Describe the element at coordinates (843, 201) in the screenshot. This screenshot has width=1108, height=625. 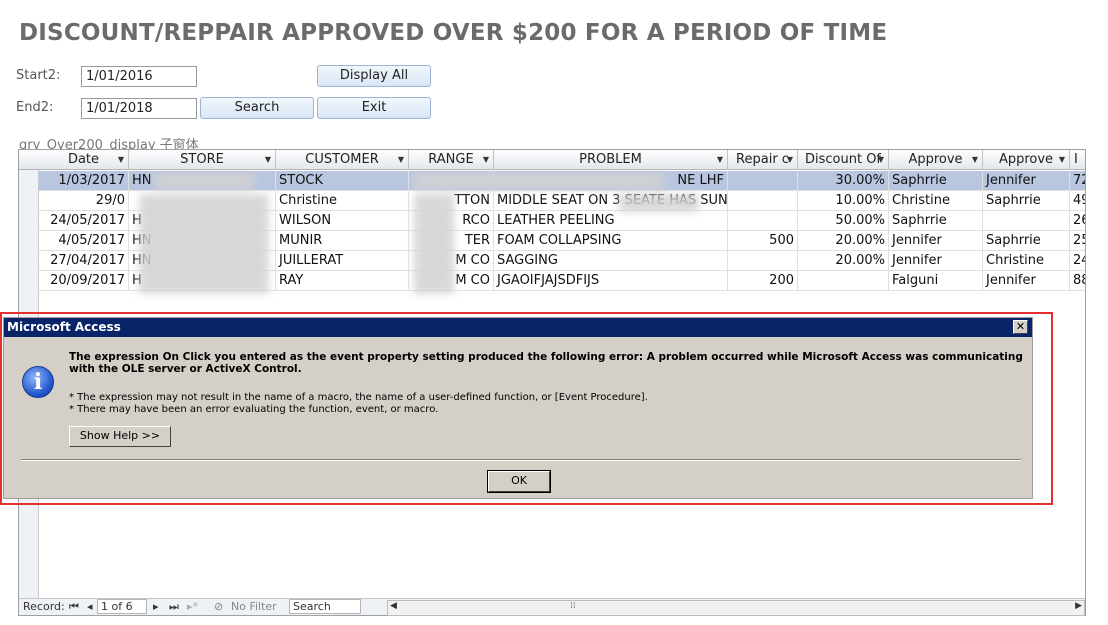
I see `cell-discount: 10.00%` at that location.